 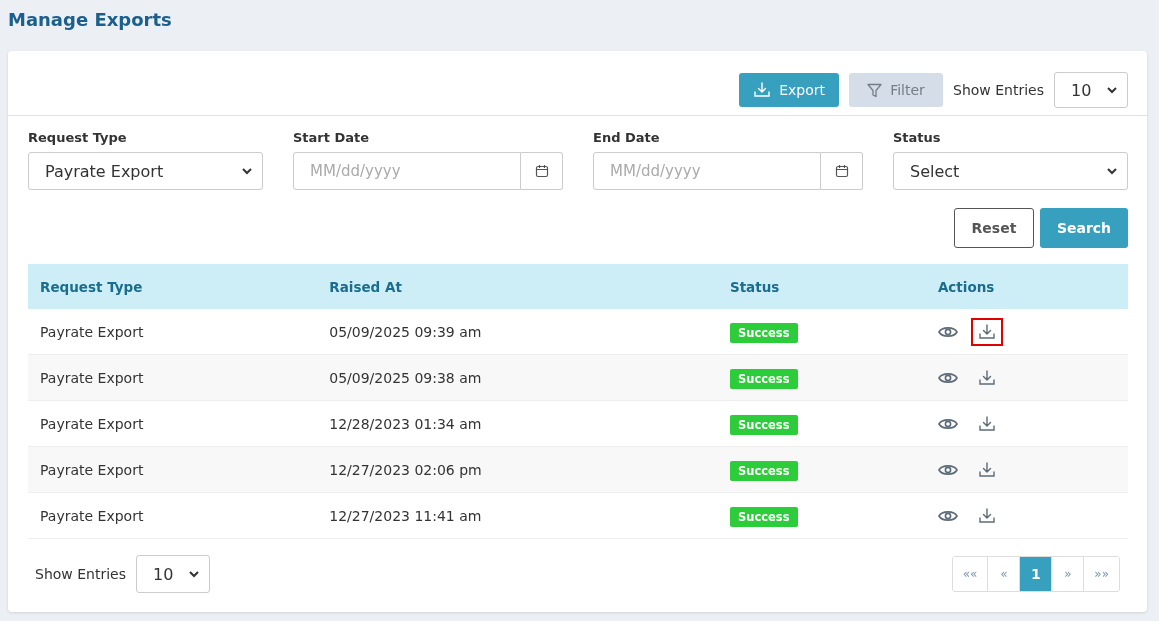 I want to click on page-button: »», so click(x=1101, y=574).